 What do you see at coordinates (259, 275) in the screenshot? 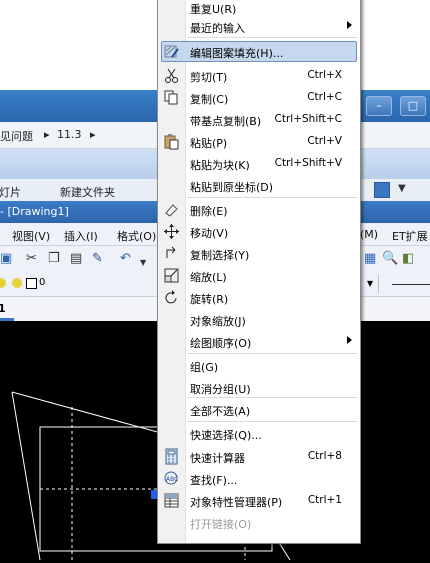
I see `context-menu-item: 缩放(L)` at bounding box center [259, 275].